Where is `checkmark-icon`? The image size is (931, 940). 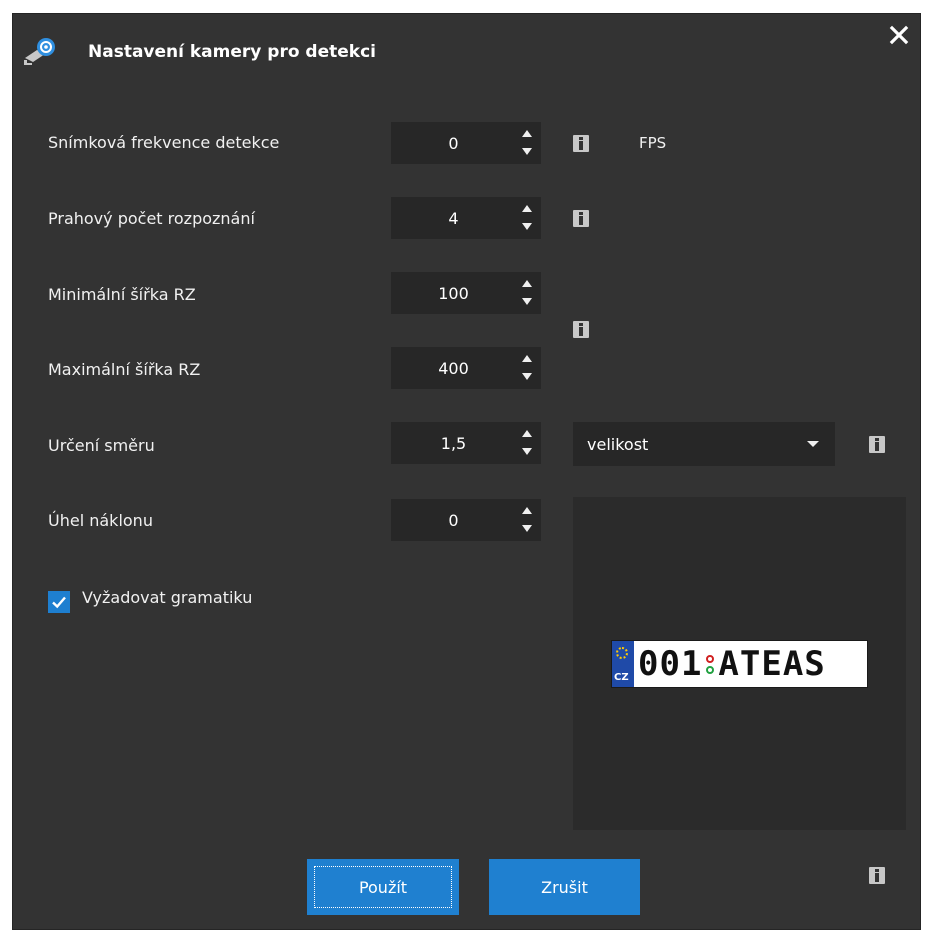
checkmark-icon is located at coordinates (59, 602).